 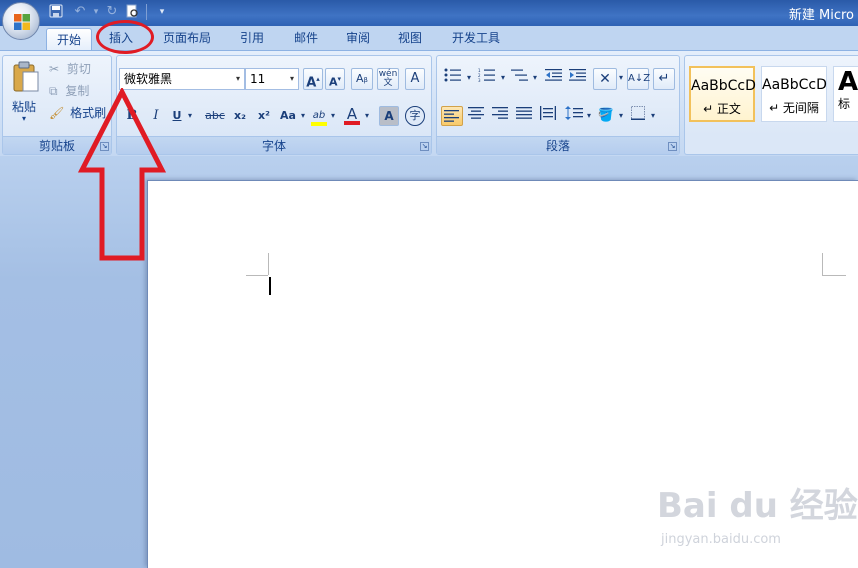 I want to click on style-heading-sample: A, so click(x=848, y=82).